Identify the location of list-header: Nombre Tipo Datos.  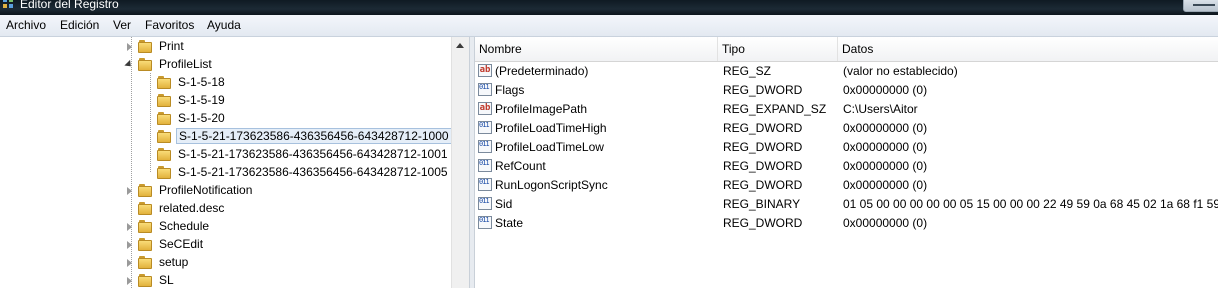
(846, 49).